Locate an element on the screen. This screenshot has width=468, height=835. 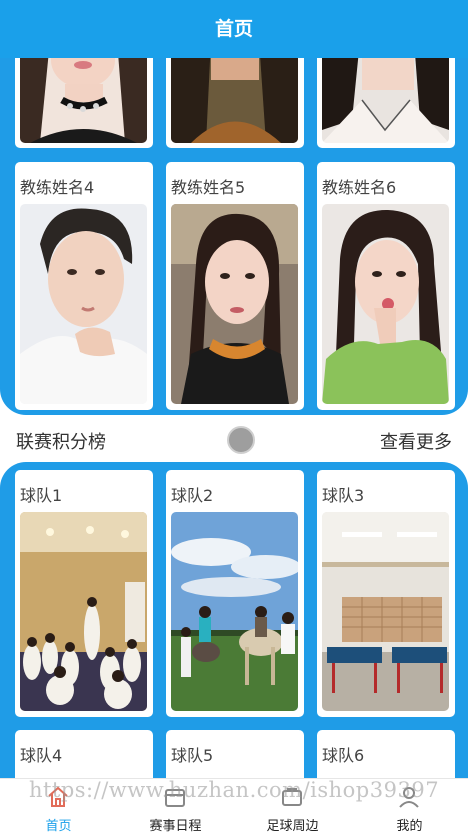
tab-profile: 我的 is located at coordinates (409, 807).